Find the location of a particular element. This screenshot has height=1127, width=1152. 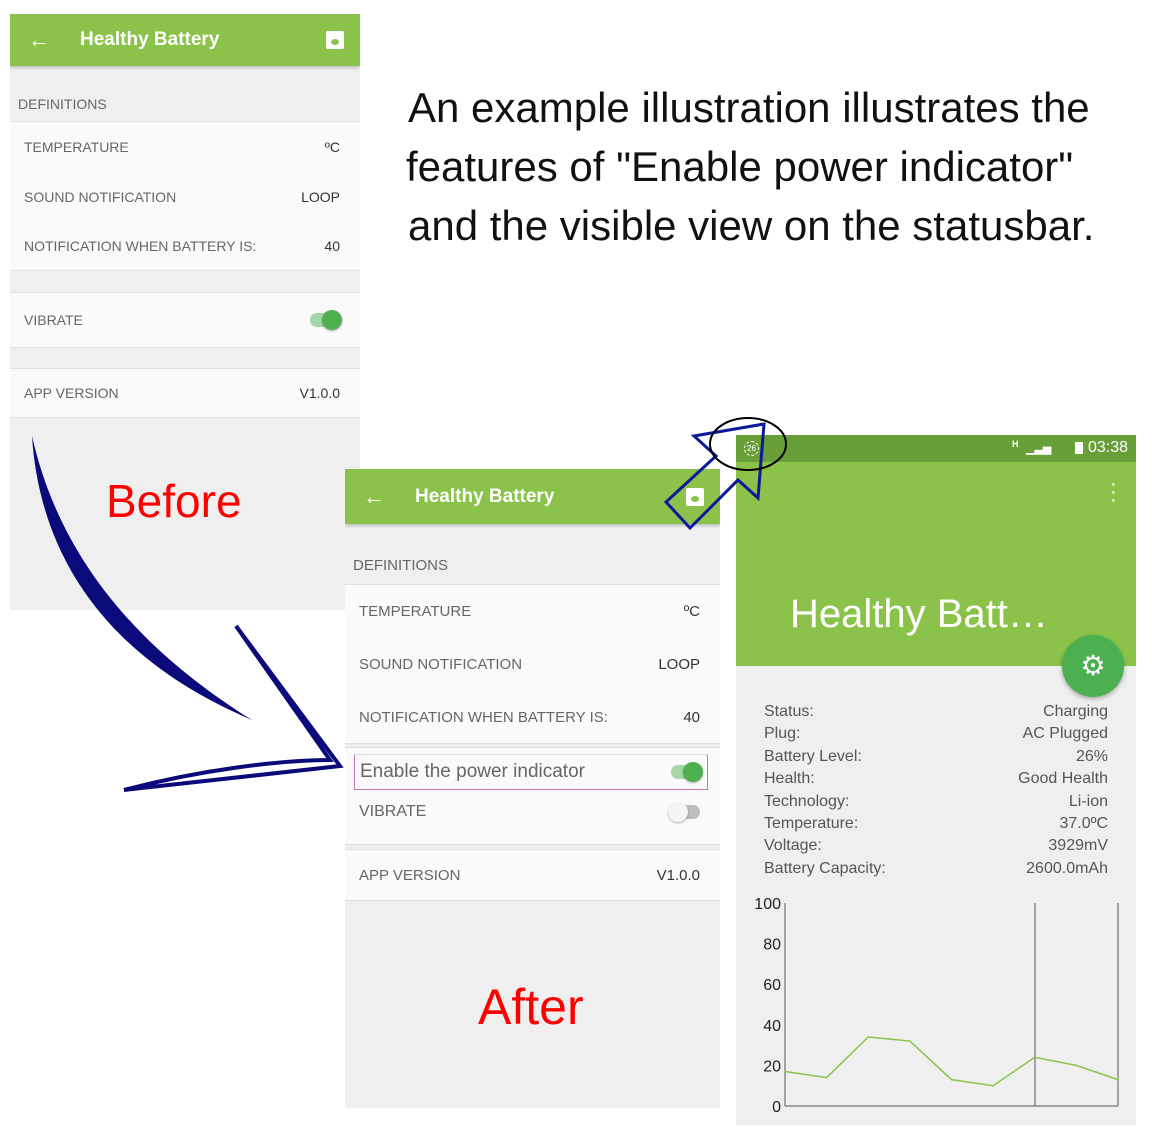

statusbar-pointer-arrow is located at coordinates (714, 476).